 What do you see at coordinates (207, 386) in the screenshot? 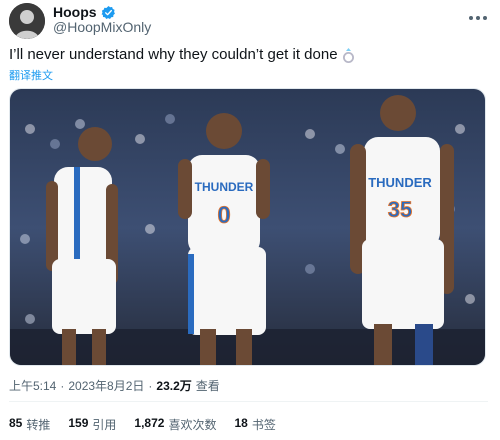
I see `views-label: 查看` at bounding box center [207, 386].